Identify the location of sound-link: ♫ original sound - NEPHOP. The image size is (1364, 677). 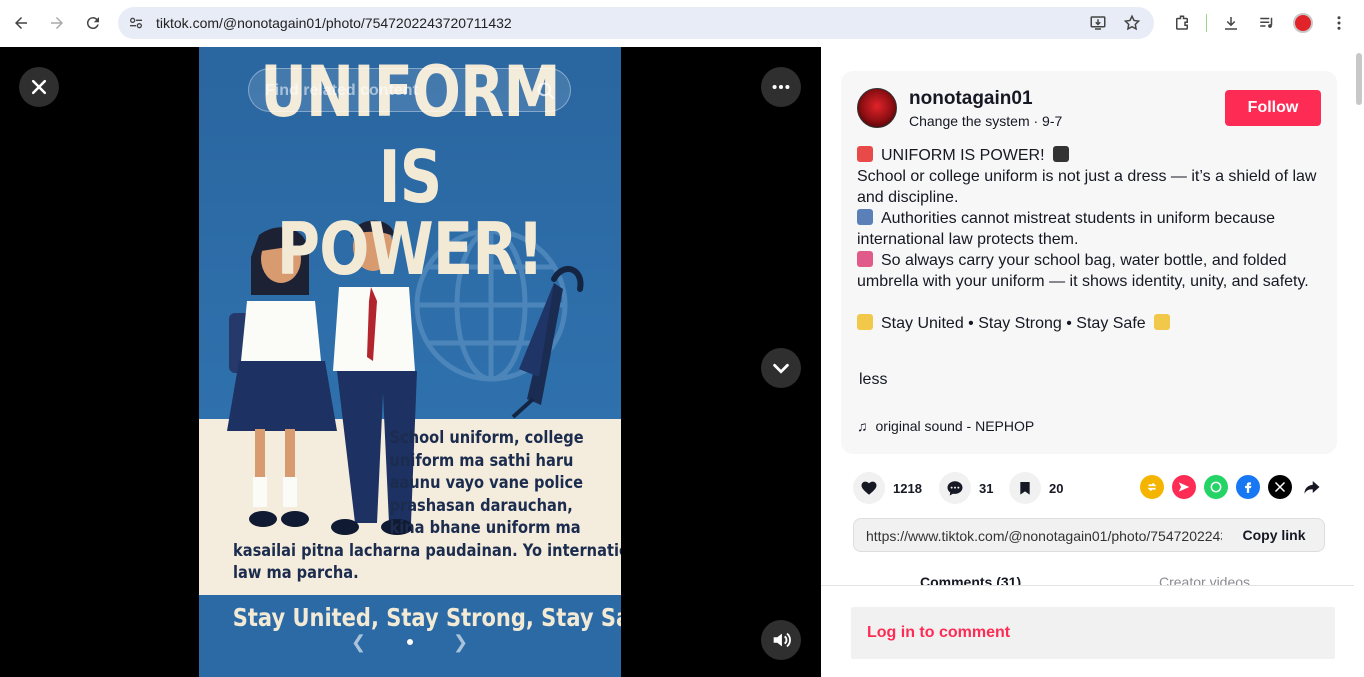
(945, 426).